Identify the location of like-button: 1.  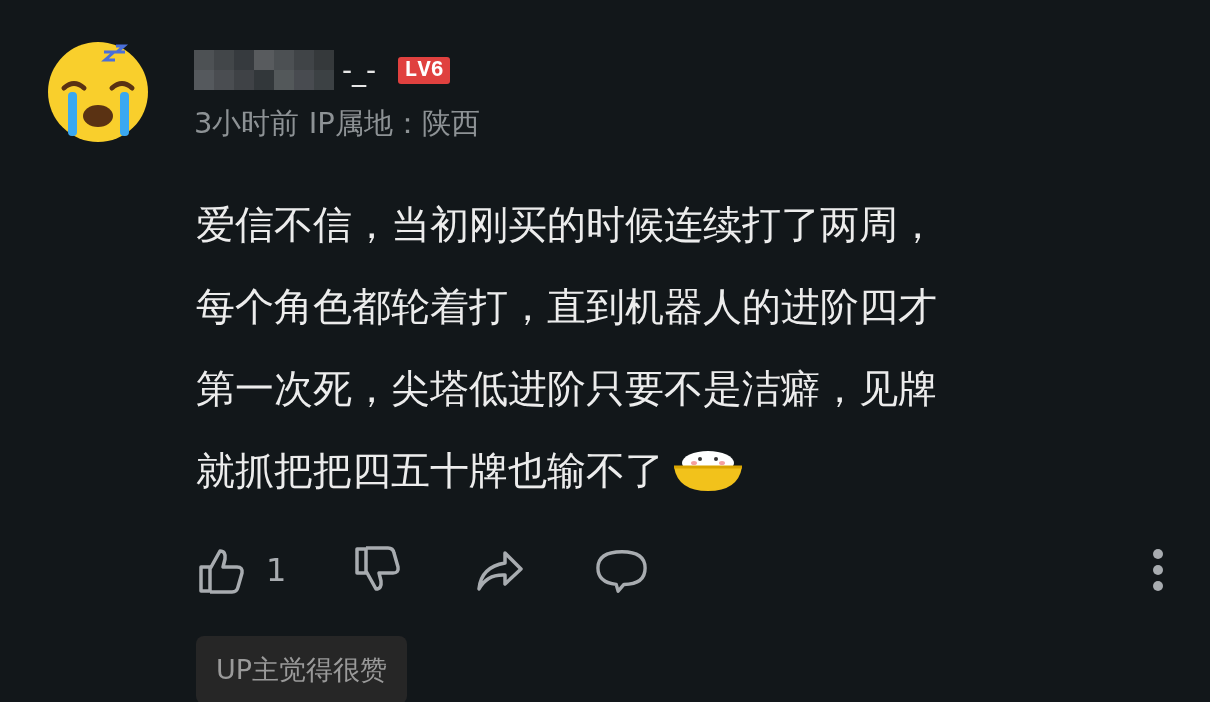
(241, 570).